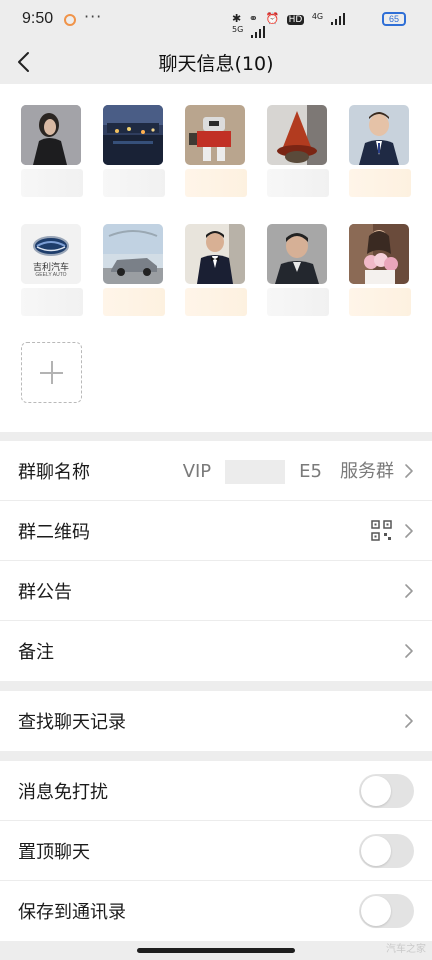 The image size is (432, 960). Describe the element at coordinates (297, 135) in the screenshot. I see `member-avatar-witch-hat` at that location.